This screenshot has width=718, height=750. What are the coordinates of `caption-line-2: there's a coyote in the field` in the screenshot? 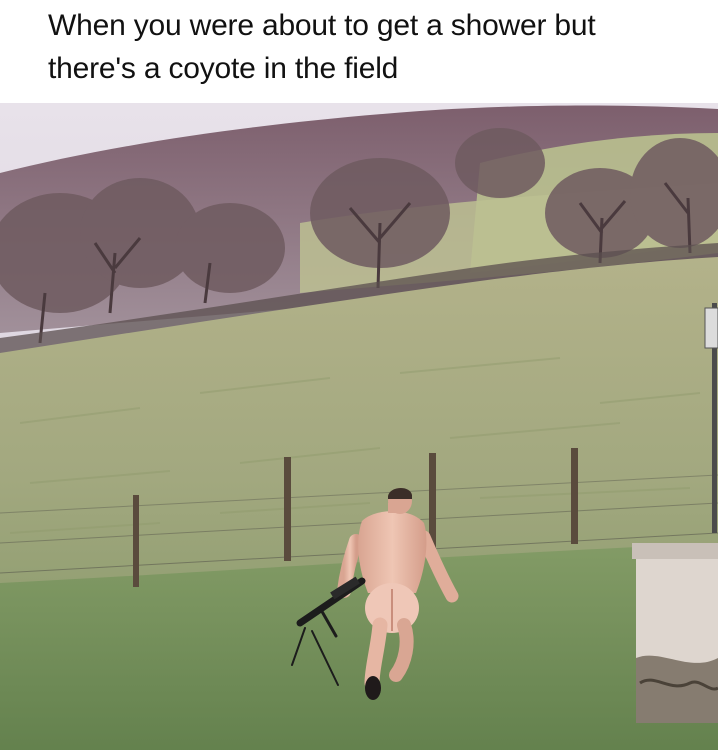 It's located at (223, 68).